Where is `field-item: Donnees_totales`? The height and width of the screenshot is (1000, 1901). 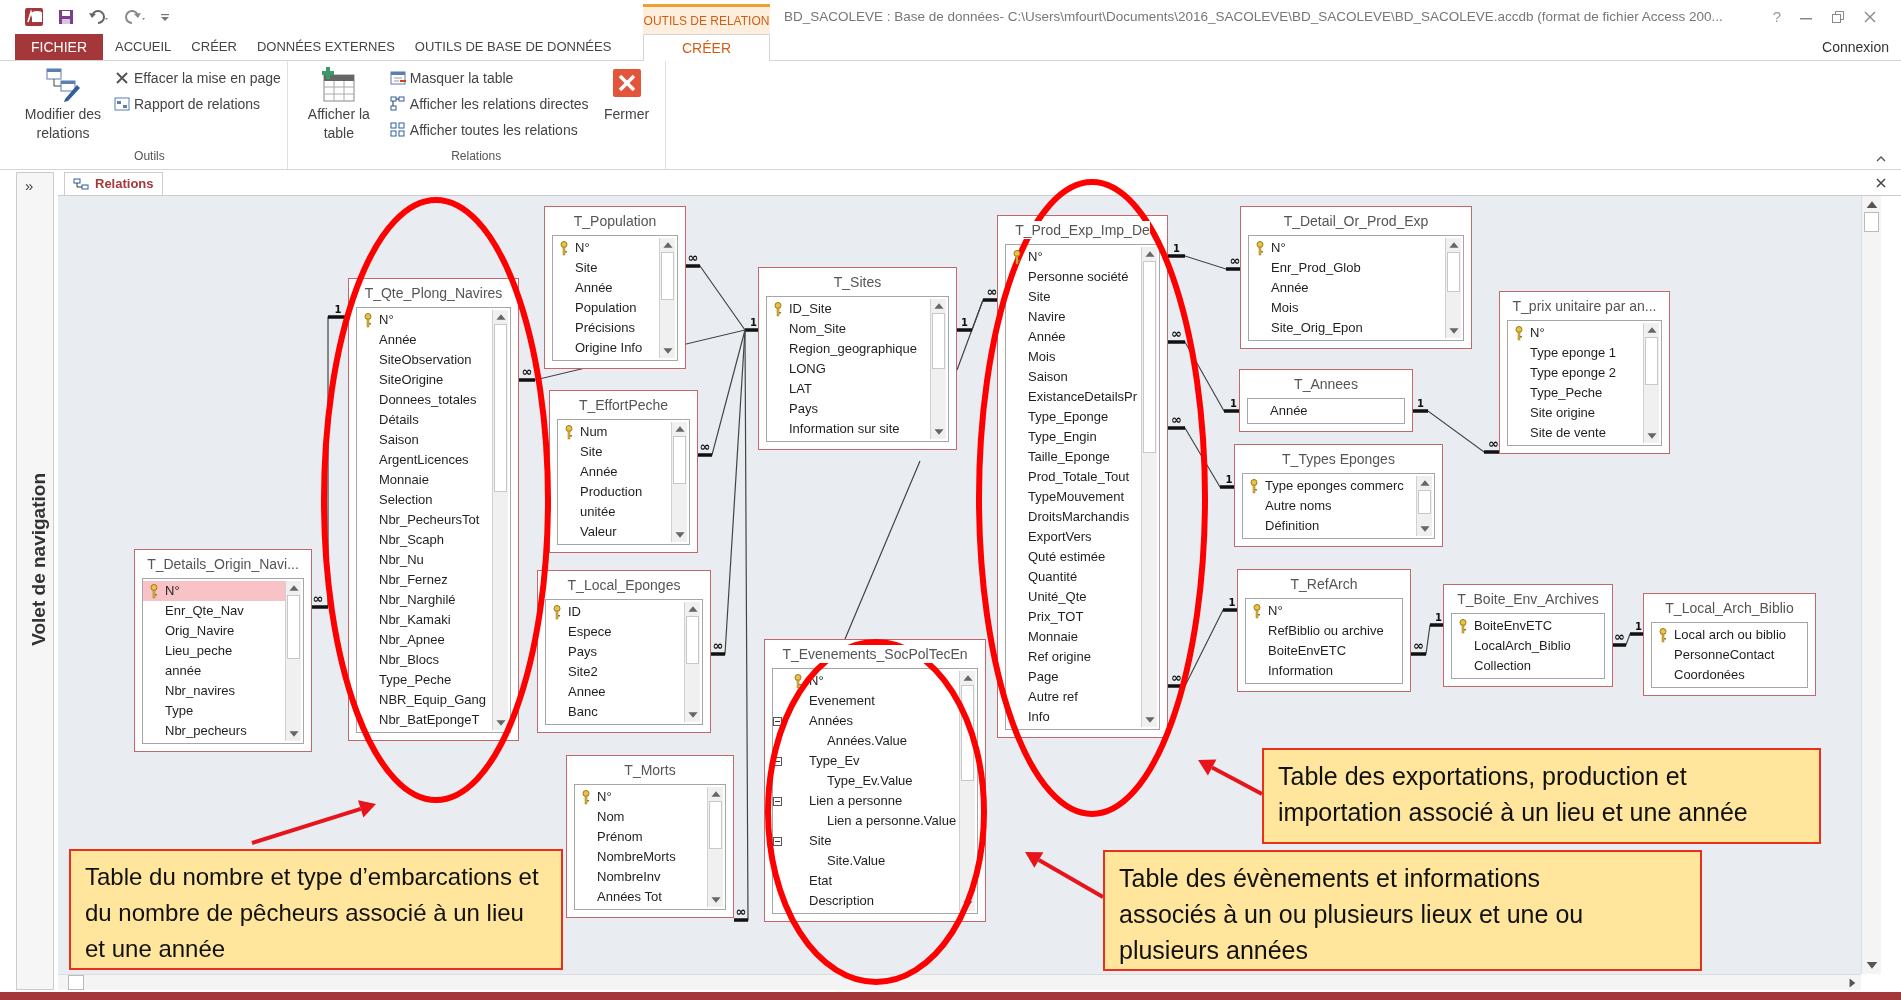
field-item: Donnees_totales is located at coordinates (428, 400).